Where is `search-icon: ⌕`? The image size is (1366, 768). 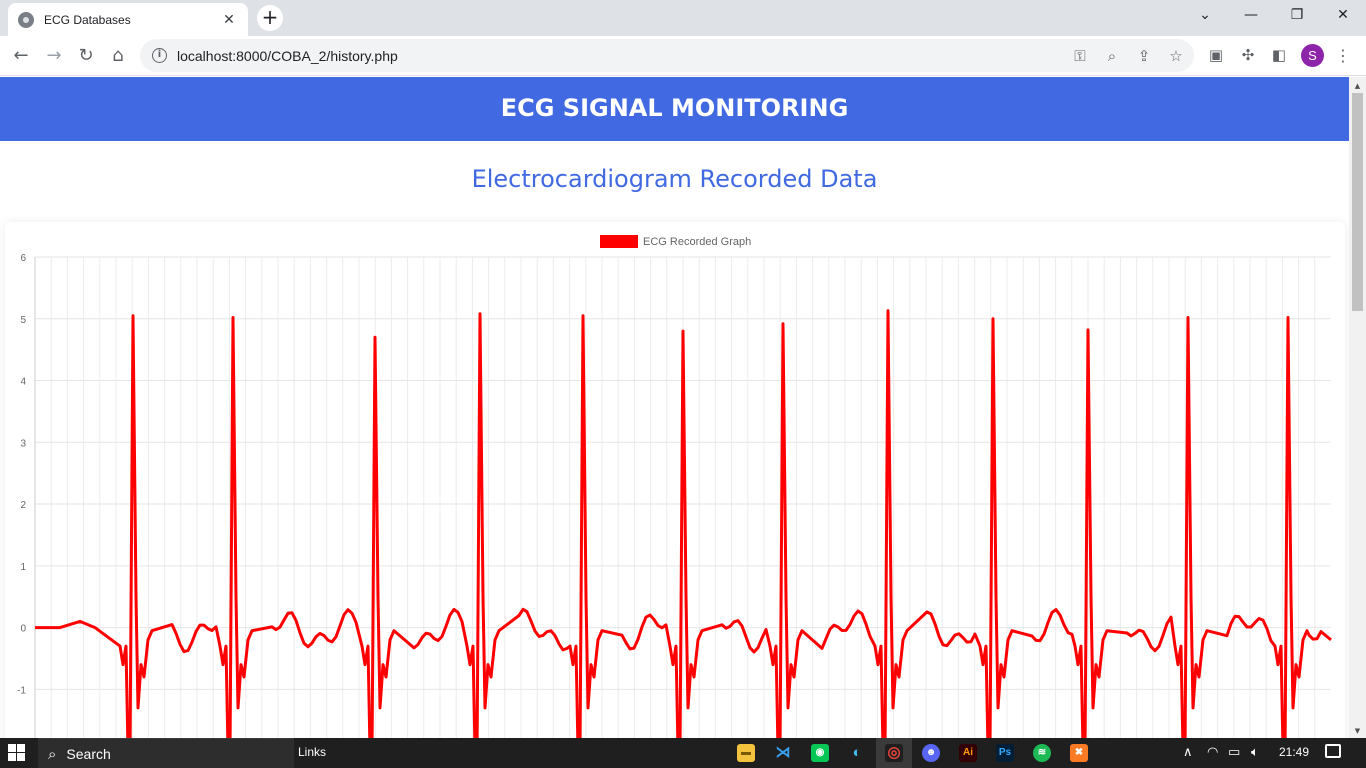
search-icon: ⌕ is located at coordinates (52, 753).